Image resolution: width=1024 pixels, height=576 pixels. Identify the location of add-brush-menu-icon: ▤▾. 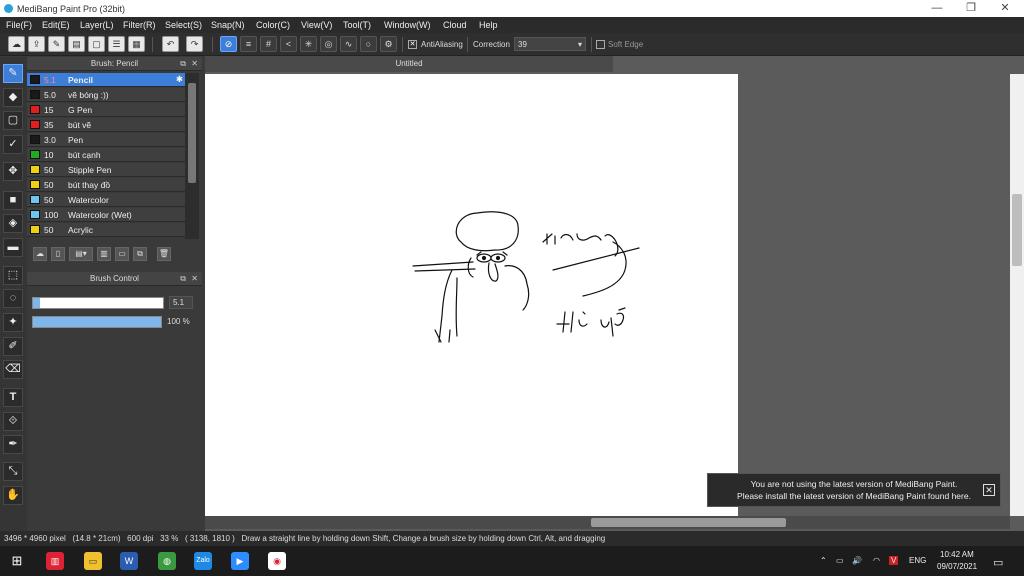
(81, 254).